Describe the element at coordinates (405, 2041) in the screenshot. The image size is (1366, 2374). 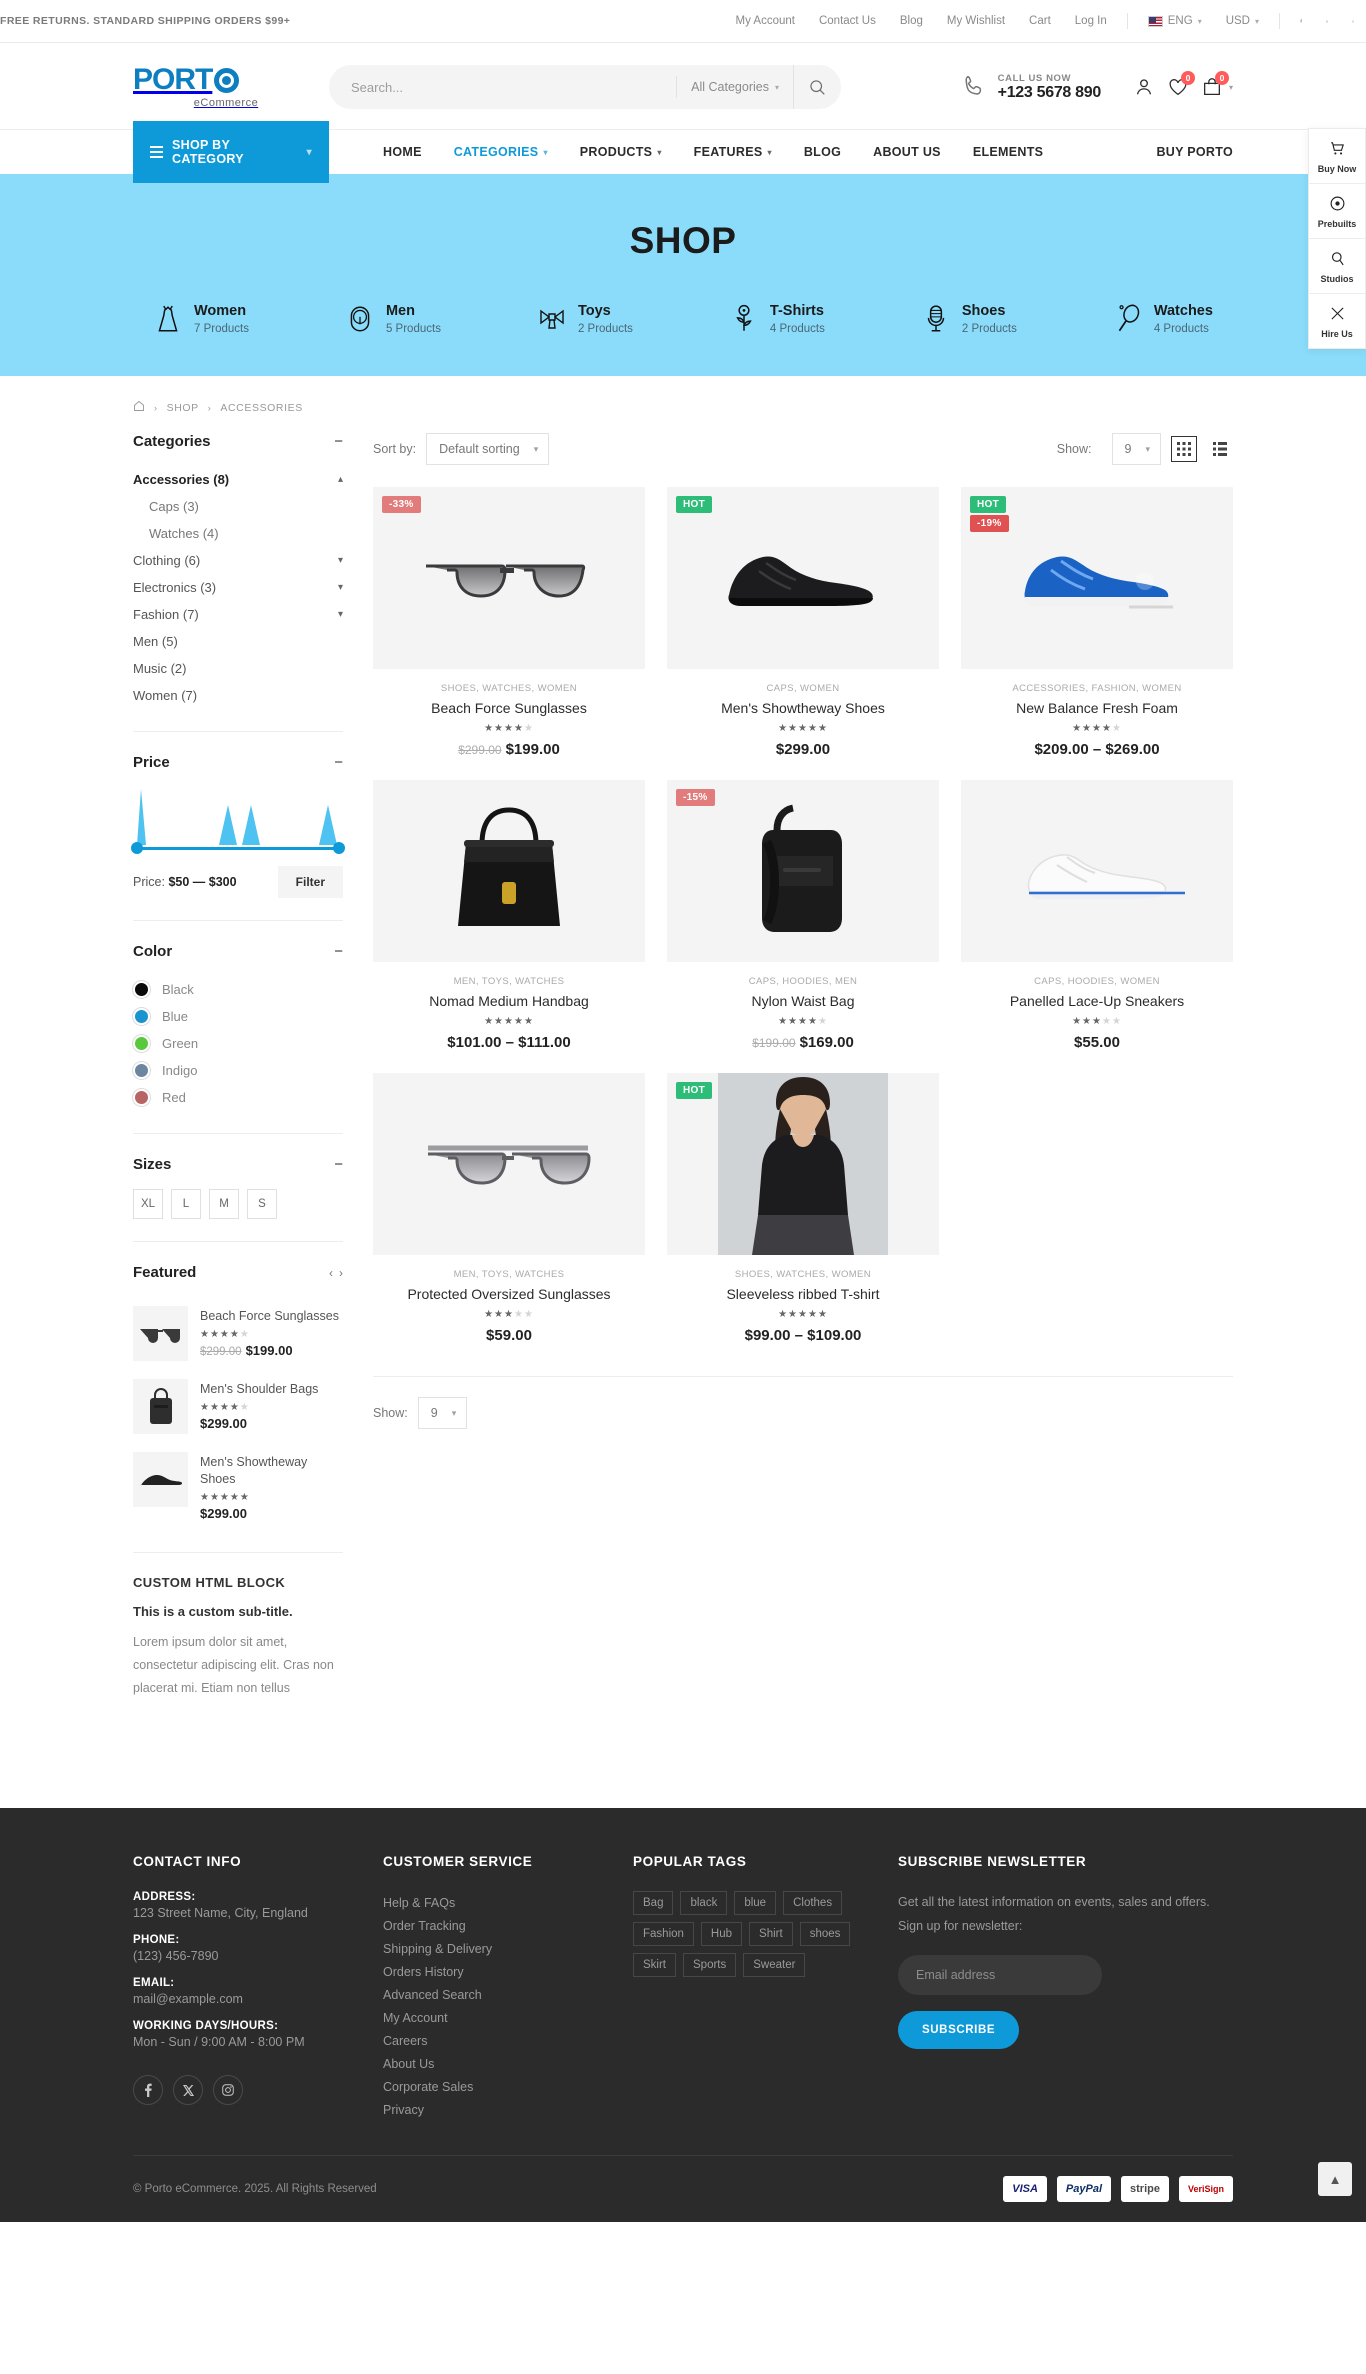
I see `footer-link-careers: Careers` at that location.